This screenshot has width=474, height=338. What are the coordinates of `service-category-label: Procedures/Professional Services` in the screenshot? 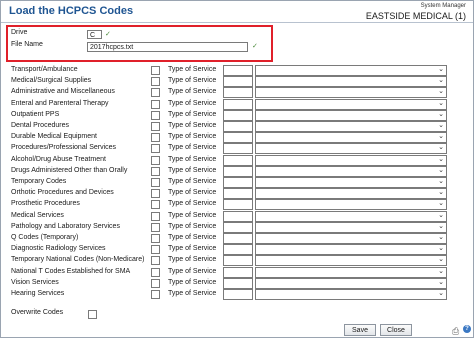 It's located at (64, 148).